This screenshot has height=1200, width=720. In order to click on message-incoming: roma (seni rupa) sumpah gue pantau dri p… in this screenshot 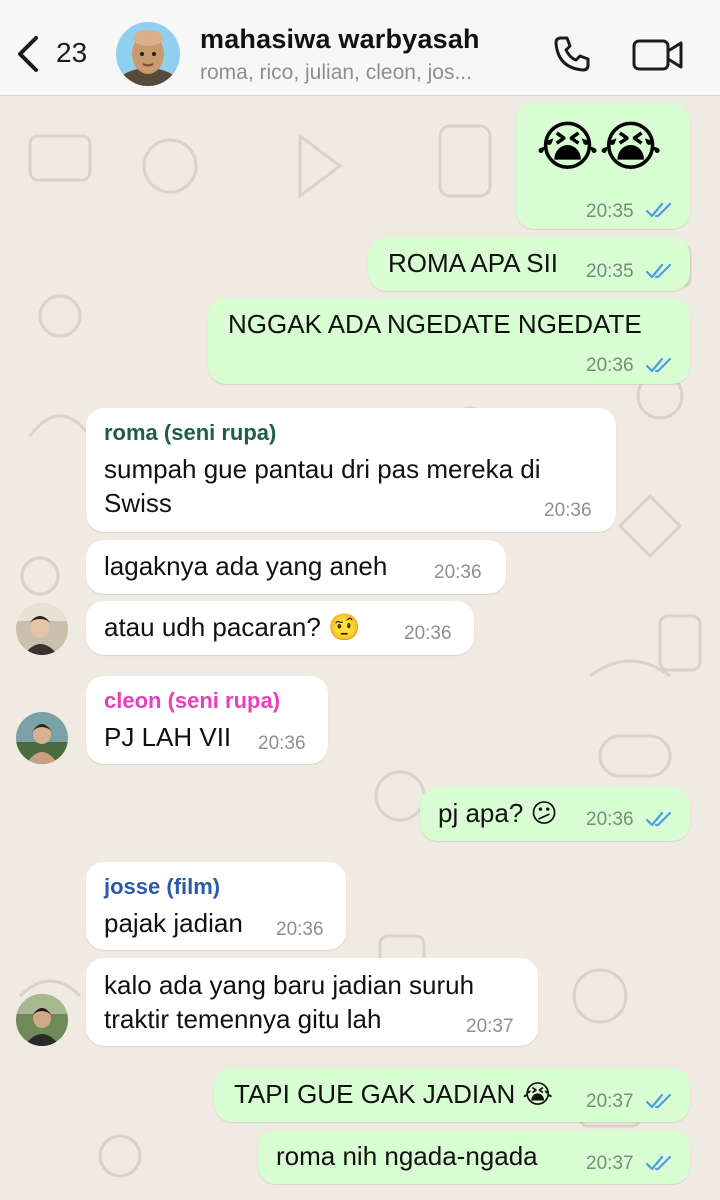, I will do `click(351, 470)`.